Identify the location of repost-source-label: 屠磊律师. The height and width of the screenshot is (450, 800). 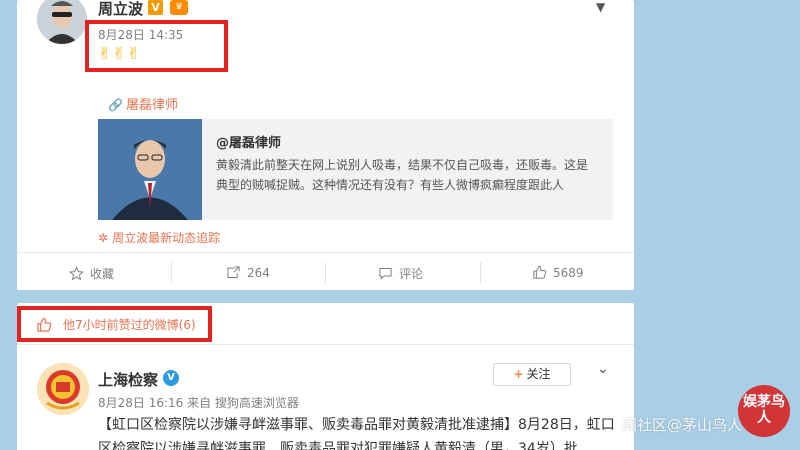
(151, 105).